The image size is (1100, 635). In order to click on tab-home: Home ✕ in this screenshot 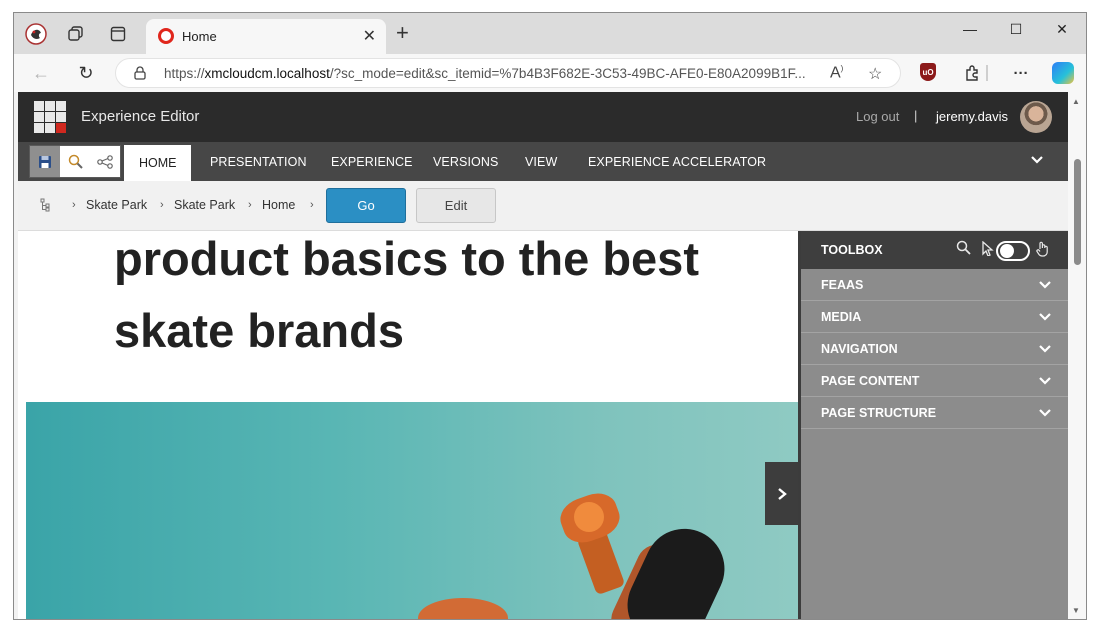, I will do `click(266, 36)`.